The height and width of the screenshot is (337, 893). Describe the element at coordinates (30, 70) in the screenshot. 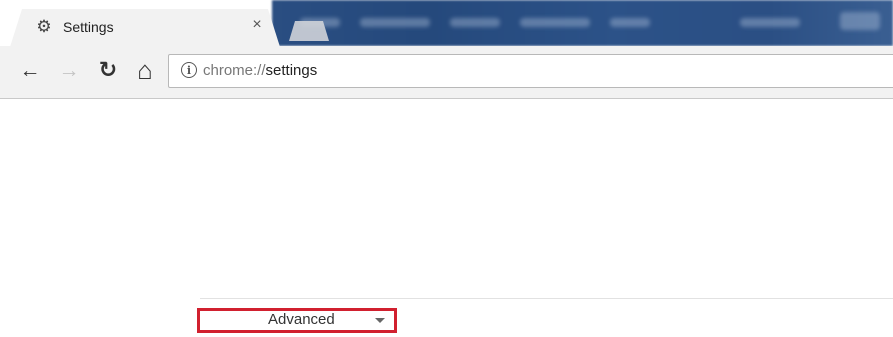

I see `back-icon: ←` at that location.